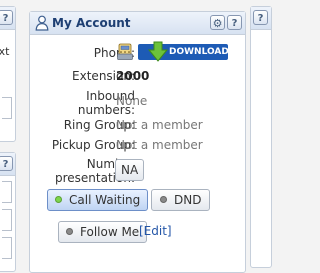 This screenshot has height=273, width=320. I want to click on follow-me-label: Follow Me, so click(110, 232).